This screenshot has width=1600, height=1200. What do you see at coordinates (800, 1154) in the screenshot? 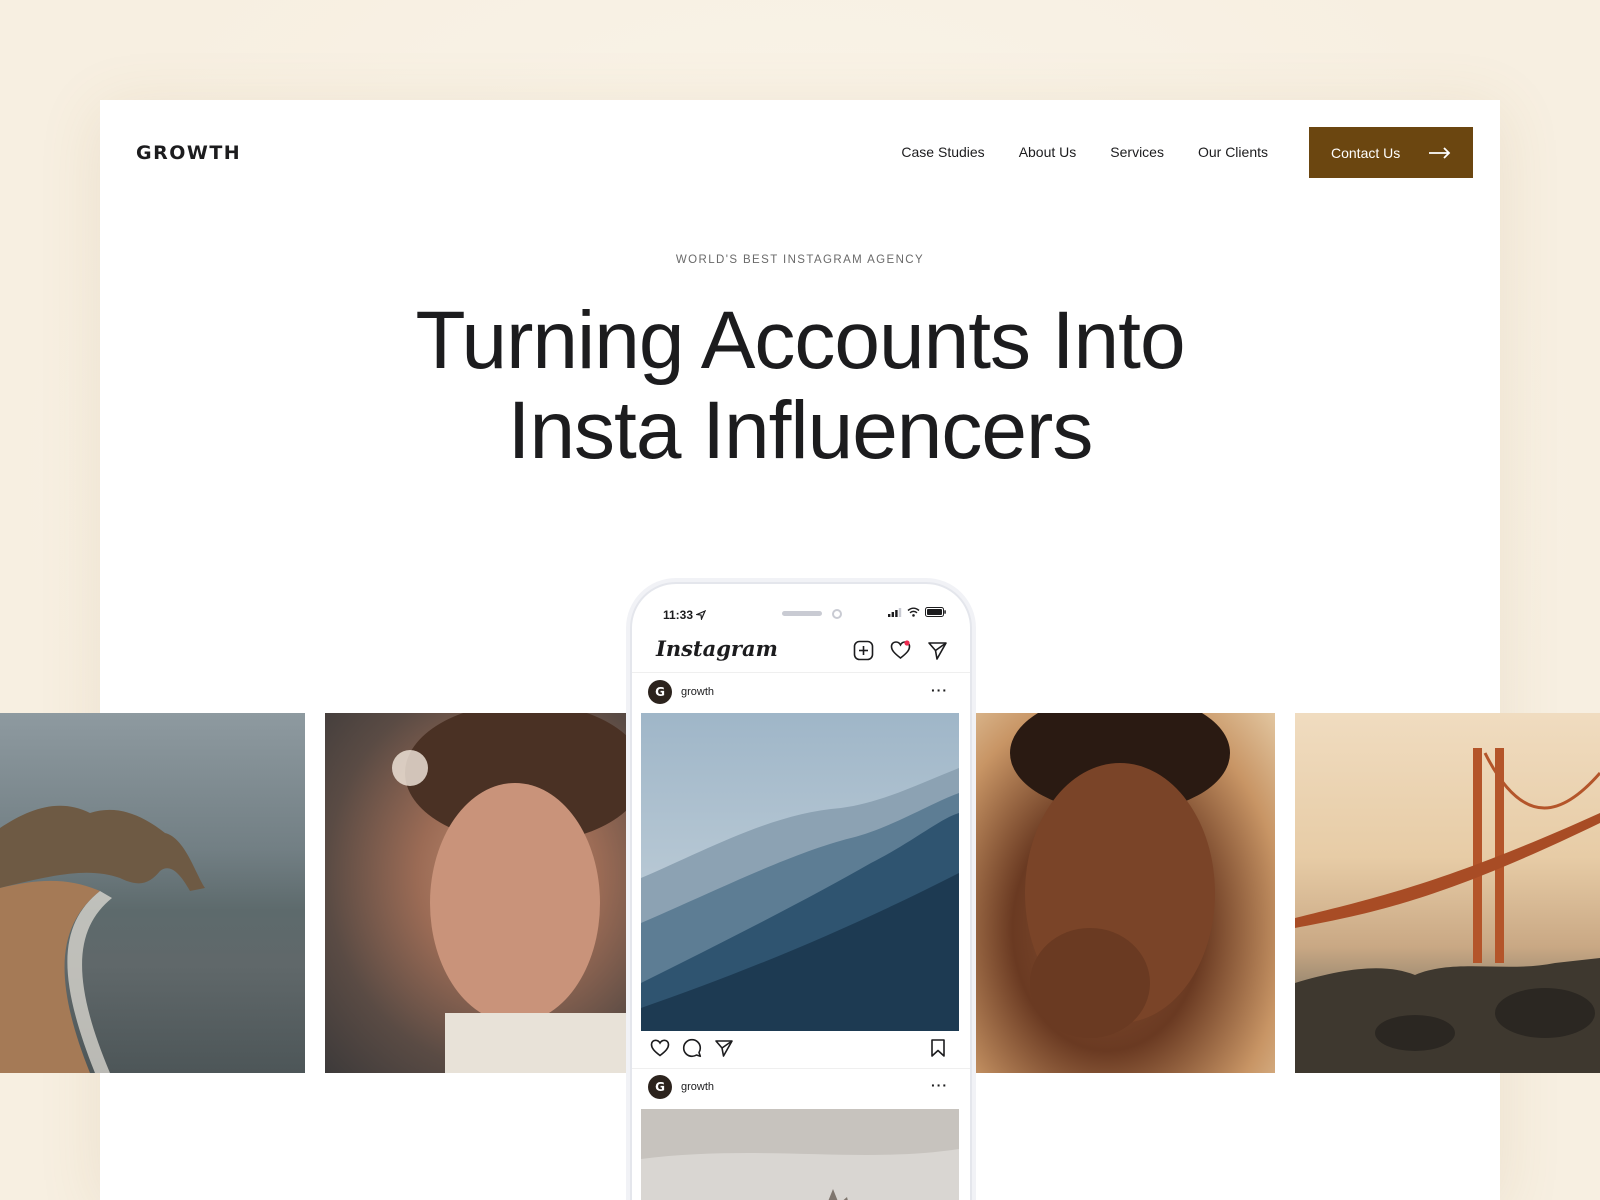
I see `rock-post-image` at bounding box center [800, 1154].